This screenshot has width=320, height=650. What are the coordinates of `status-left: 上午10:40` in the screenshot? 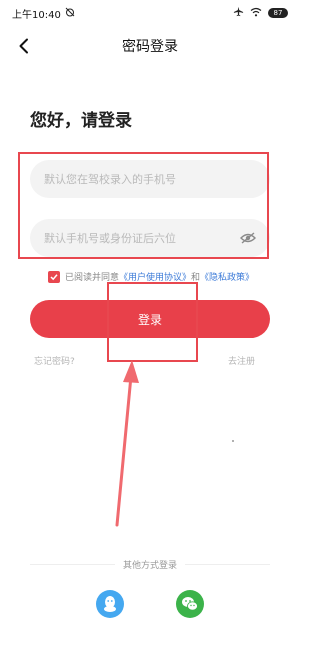 It's located at (43, 13).